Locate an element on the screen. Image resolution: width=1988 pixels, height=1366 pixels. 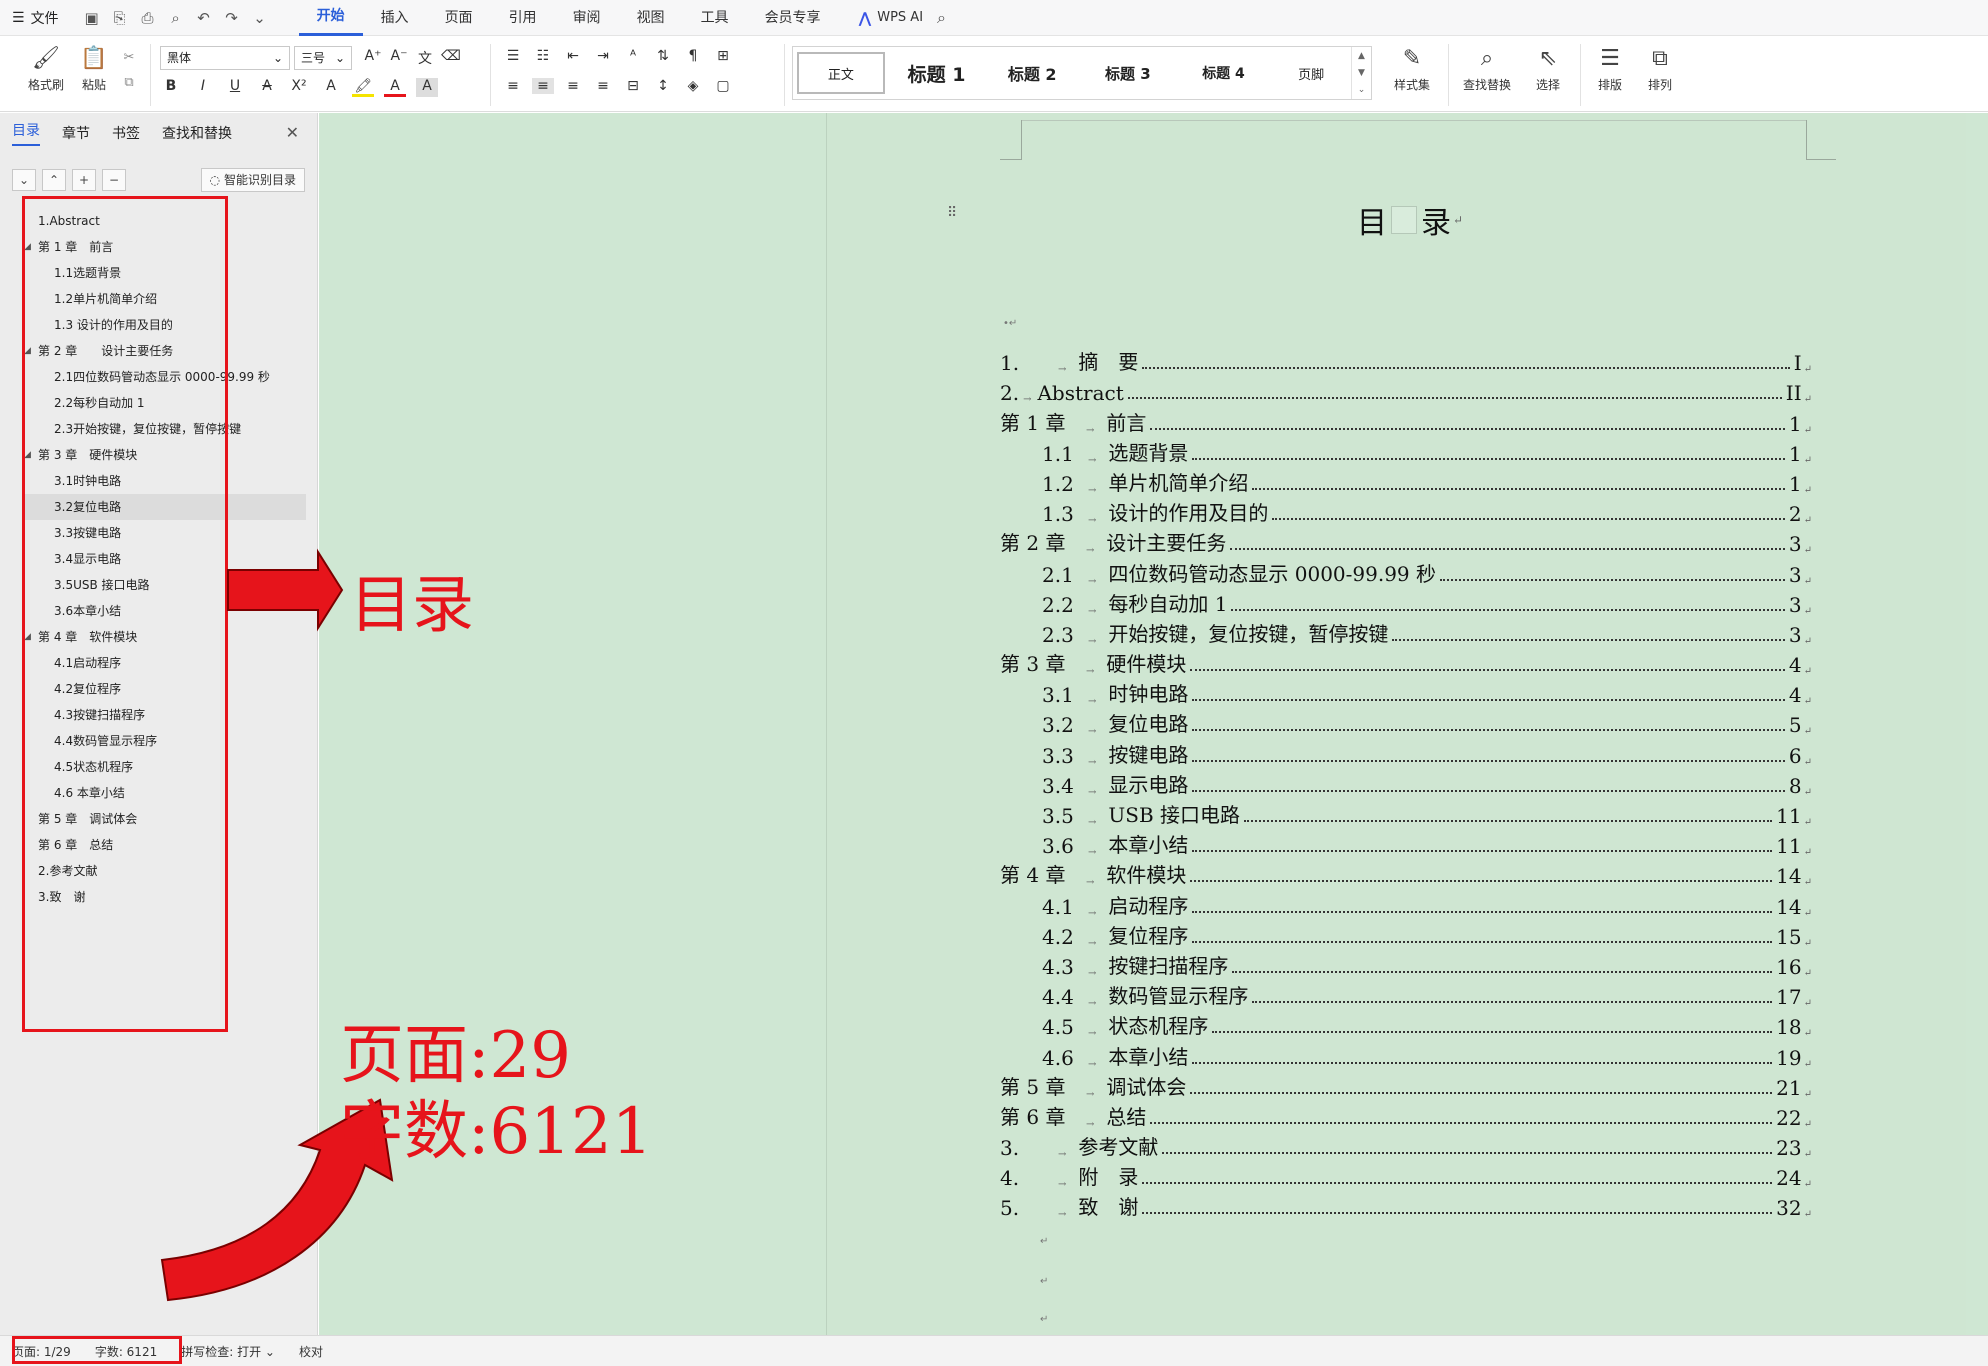
style-set-button: ✎ 样式集 is located at coordinates (1412, 67).